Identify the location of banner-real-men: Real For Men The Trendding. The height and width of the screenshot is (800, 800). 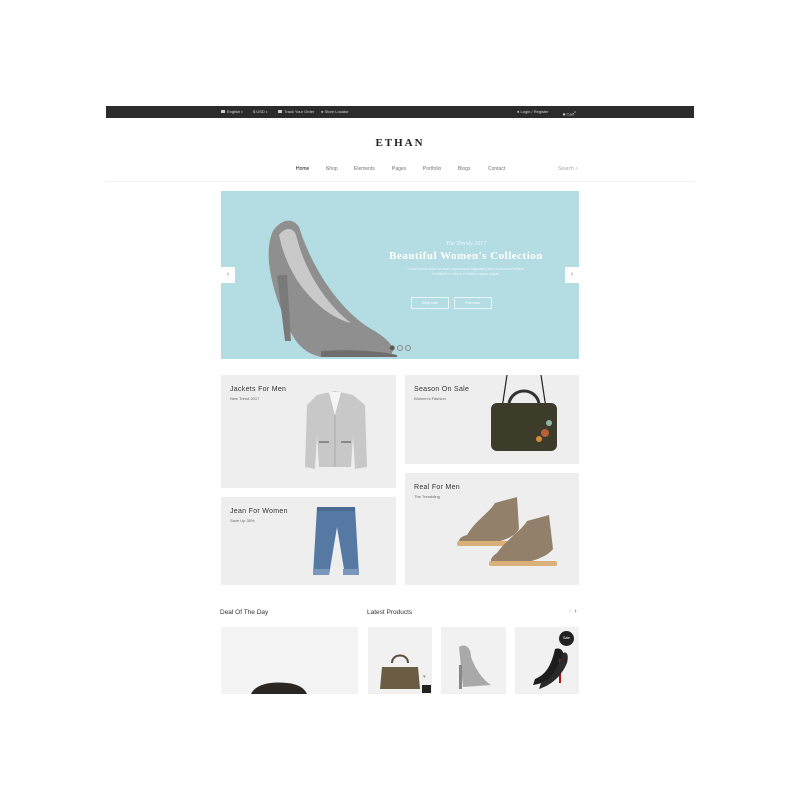
(492, 529).